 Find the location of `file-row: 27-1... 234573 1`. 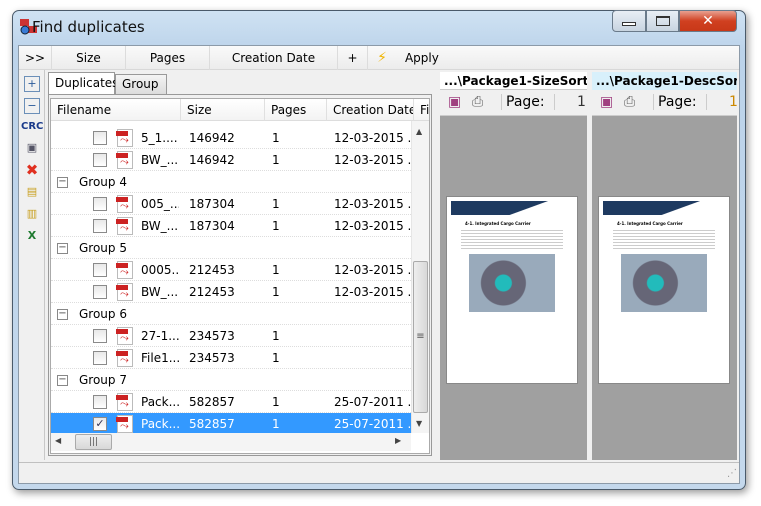

file-row: 27-1... 234573 1 is located at coordinates (231, 336).